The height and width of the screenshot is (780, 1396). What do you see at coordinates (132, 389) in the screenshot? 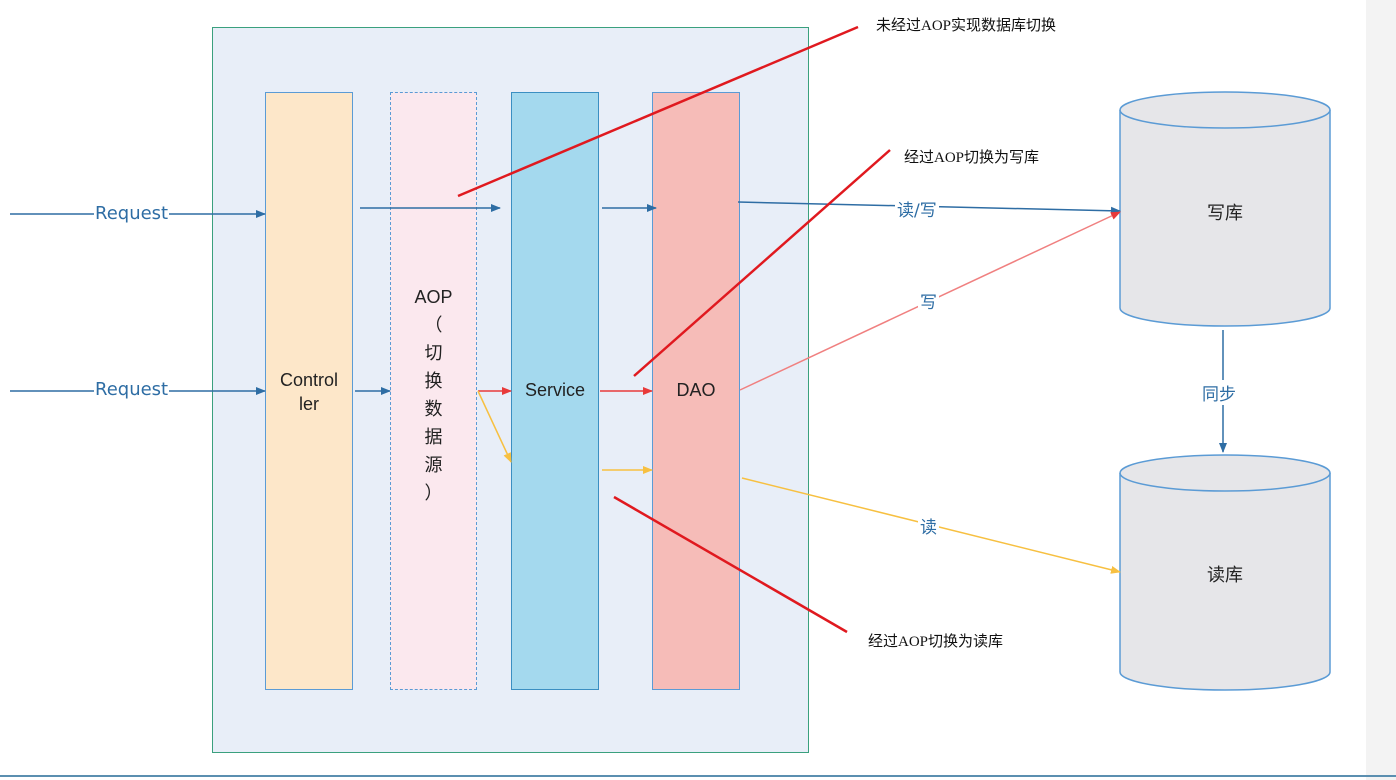
I see `request-label-2: Request` at bounding box center [132, 389].